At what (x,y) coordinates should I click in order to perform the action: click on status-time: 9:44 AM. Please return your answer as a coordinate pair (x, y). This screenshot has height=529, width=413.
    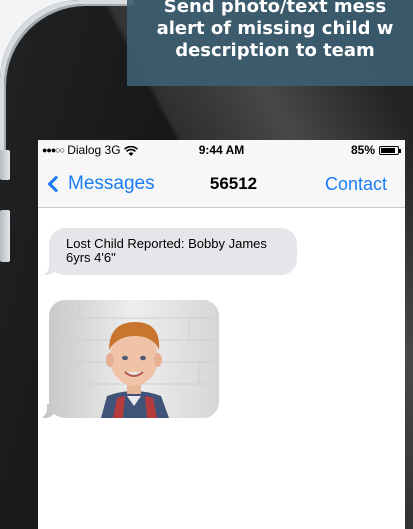
    Looking at the image, I should click on (221, 150).